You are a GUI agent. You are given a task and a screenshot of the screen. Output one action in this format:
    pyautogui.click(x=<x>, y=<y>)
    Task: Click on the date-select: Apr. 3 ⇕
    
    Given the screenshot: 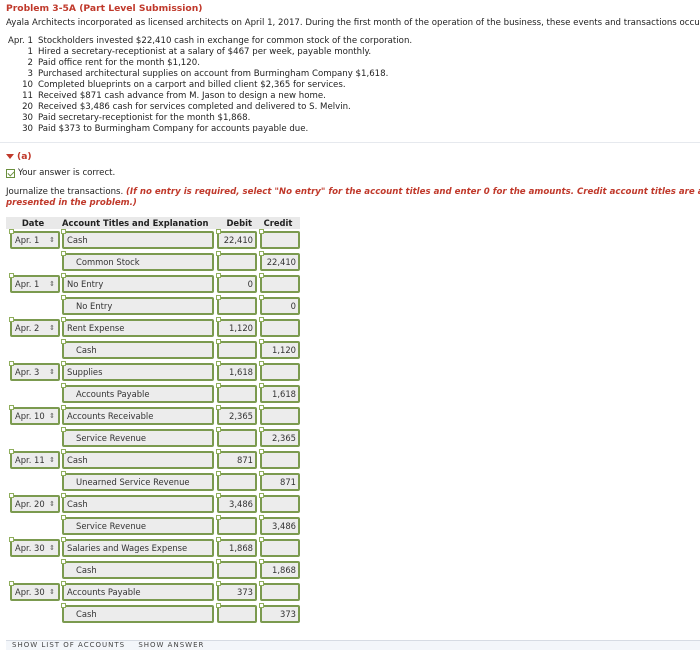 What is the action you would take?
    pyautogui.click(x=34, y=371)
    